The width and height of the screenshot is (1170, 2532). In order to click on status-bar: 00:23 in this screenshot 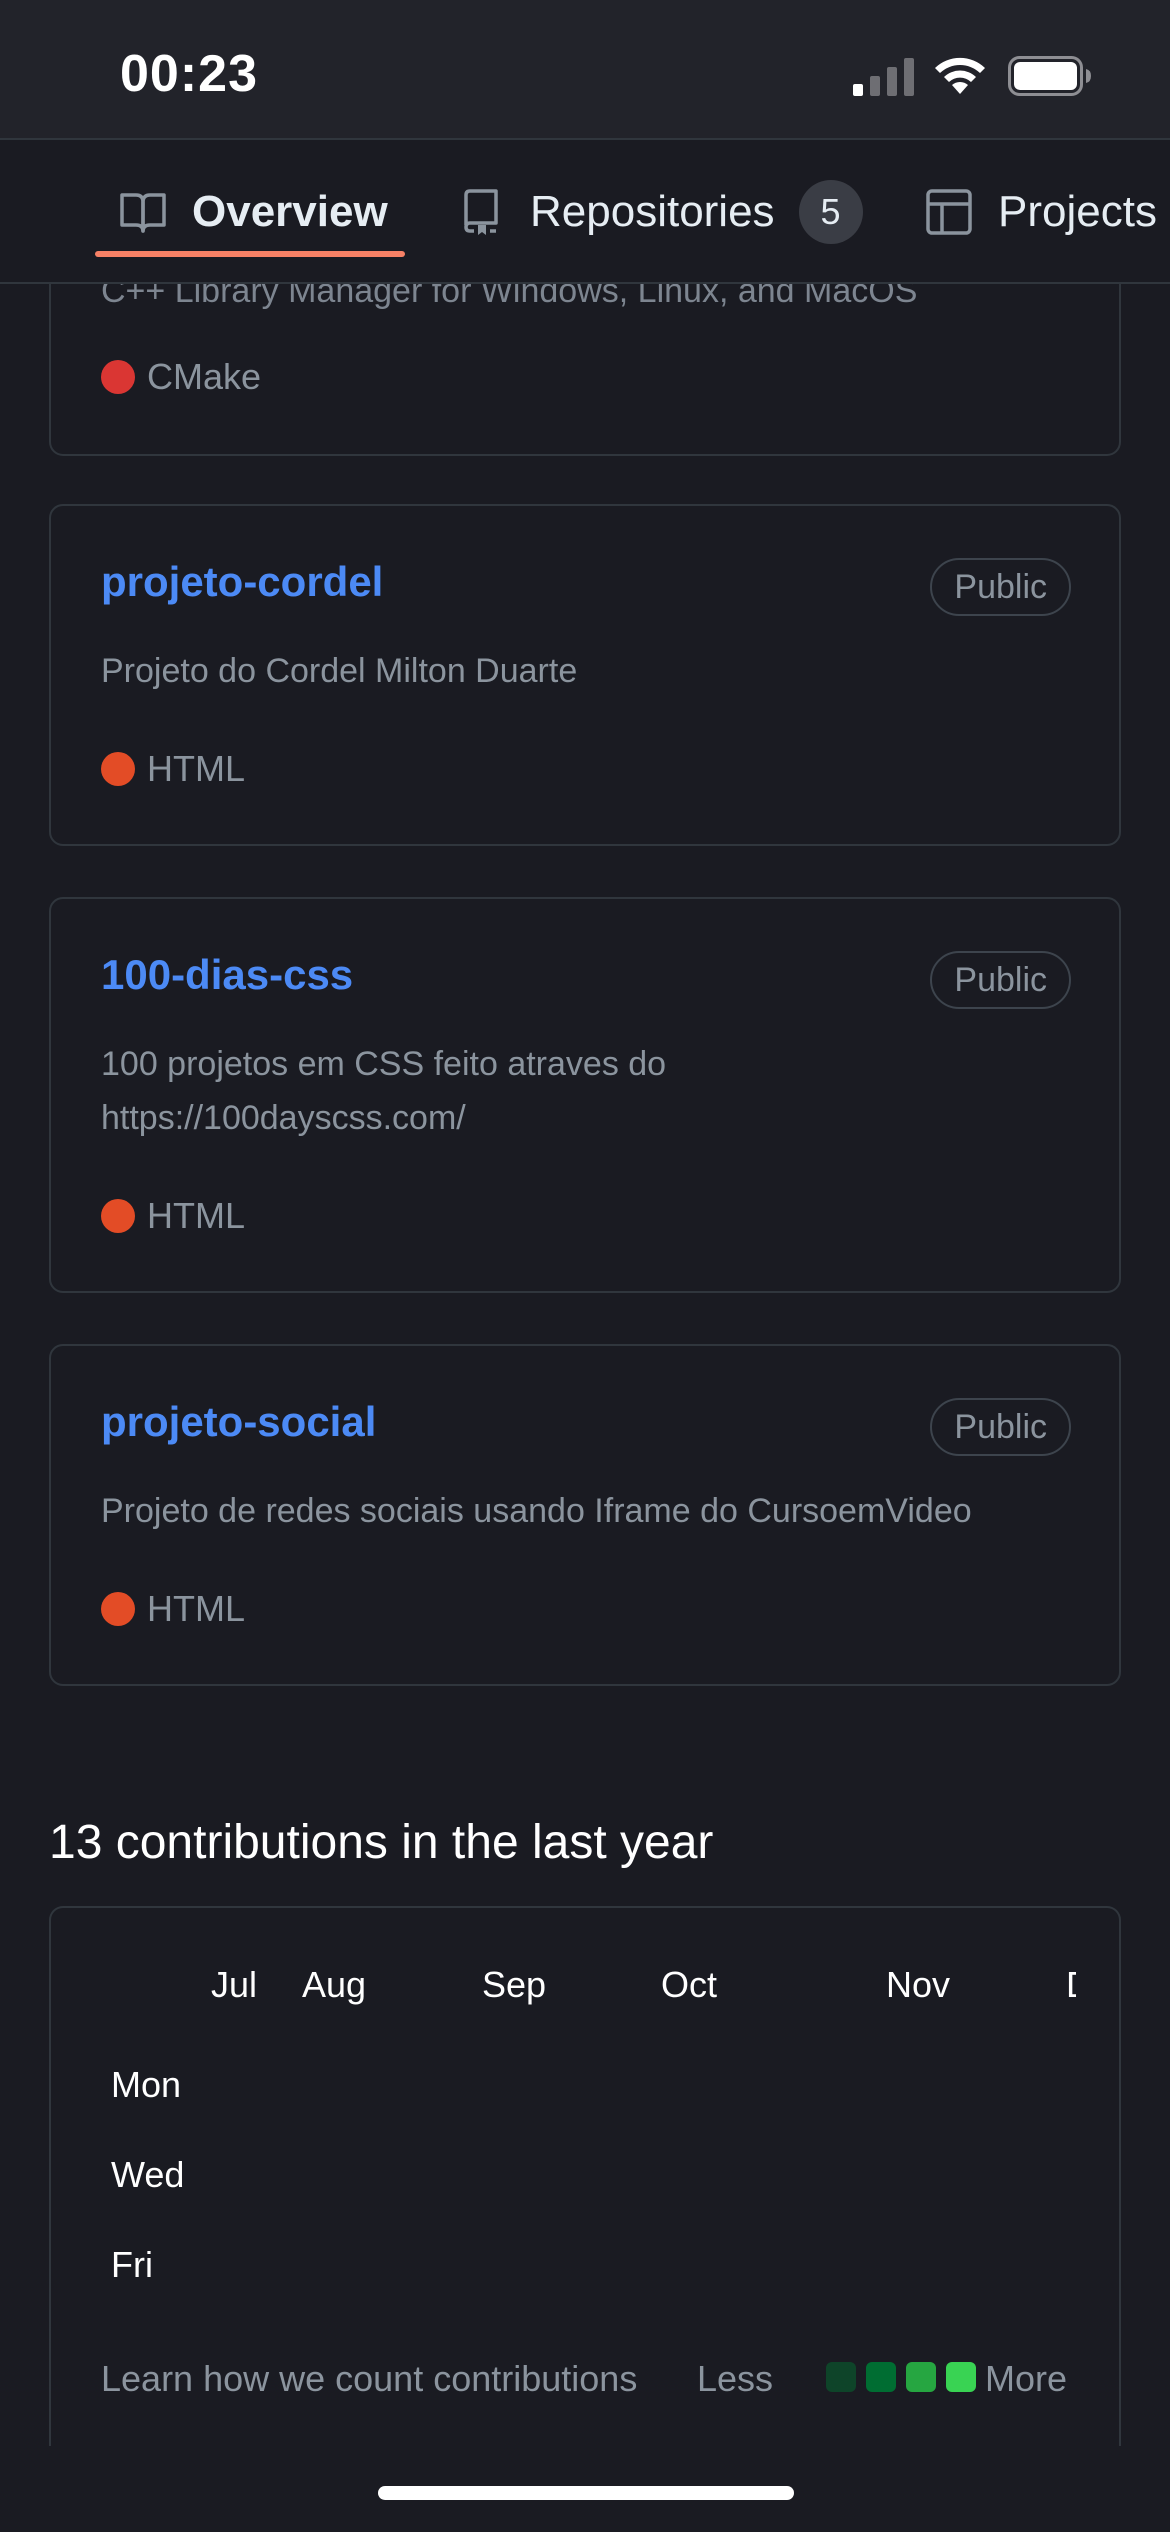, I will do `click(585, 69)`.